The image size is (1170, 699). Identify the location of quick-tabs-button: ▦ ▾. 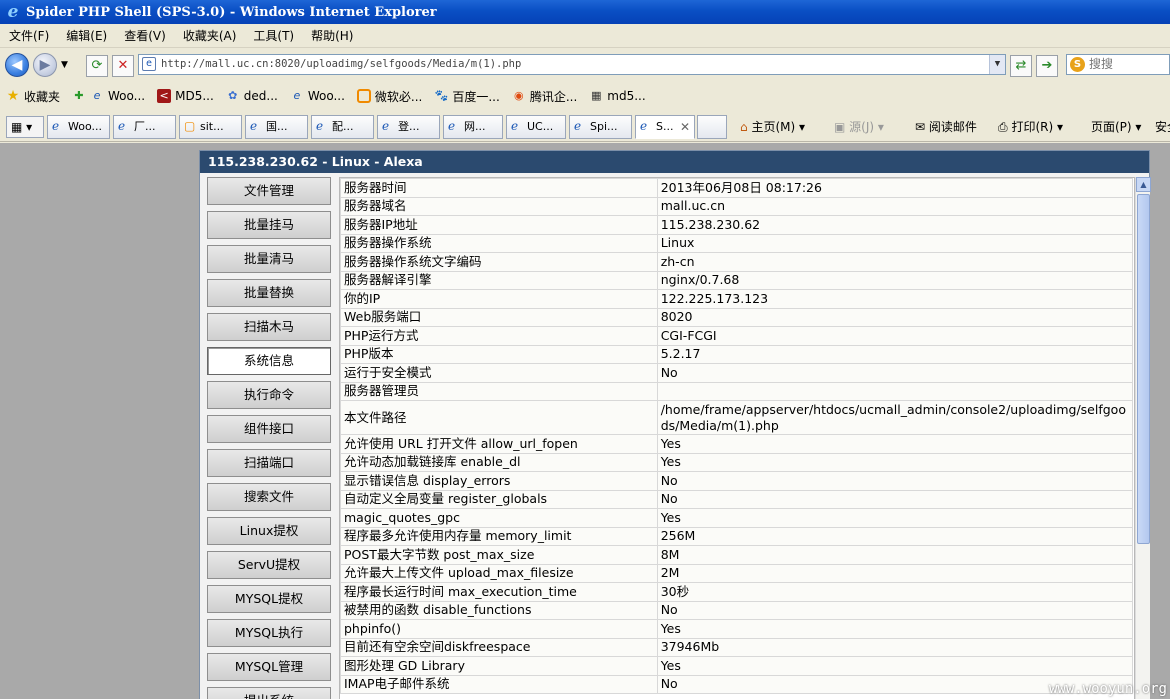
(25, 127).